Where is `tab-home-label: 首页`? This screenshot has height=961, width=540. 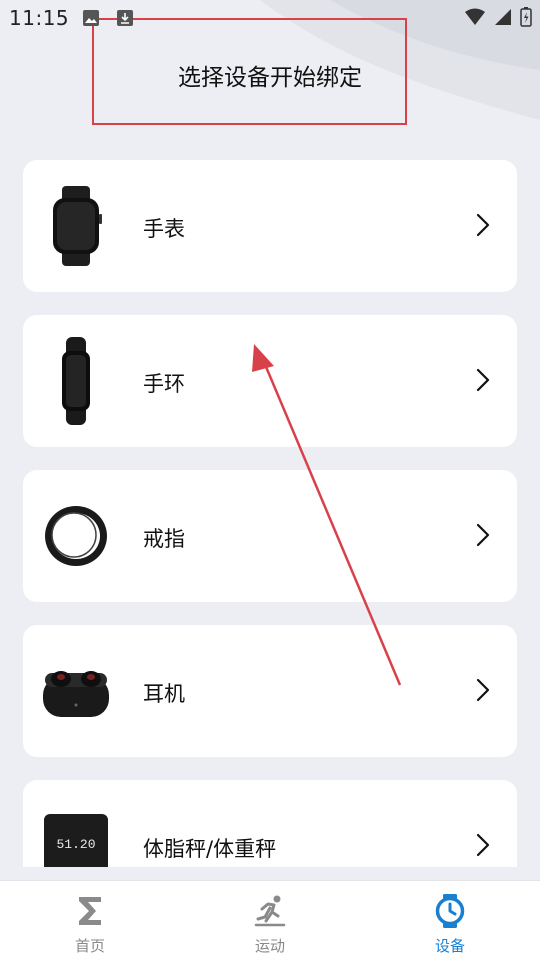 tab-home-label: 首页 is located at coordinates (89, 946).